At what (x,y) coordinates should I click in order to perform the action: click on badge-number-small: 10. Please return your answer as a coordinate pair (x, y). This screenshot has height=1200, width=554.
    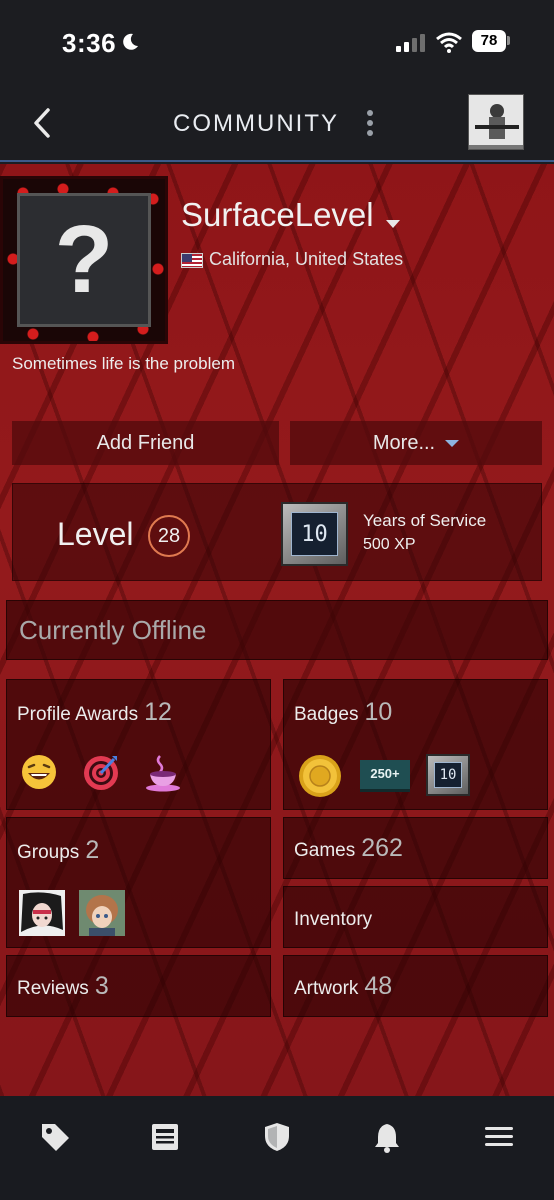
    Looking at the image, I should click on (448, 775).